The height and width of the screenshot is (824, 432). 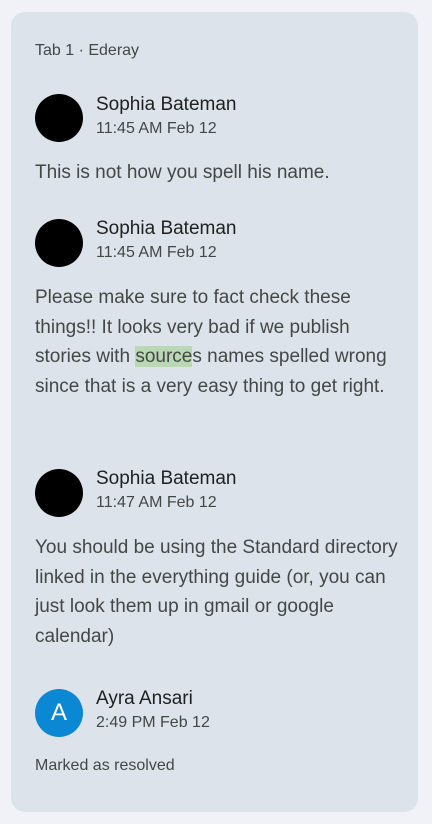 I want to click on comment-text: This is not how you spell his name., so click(x=182, y=172).